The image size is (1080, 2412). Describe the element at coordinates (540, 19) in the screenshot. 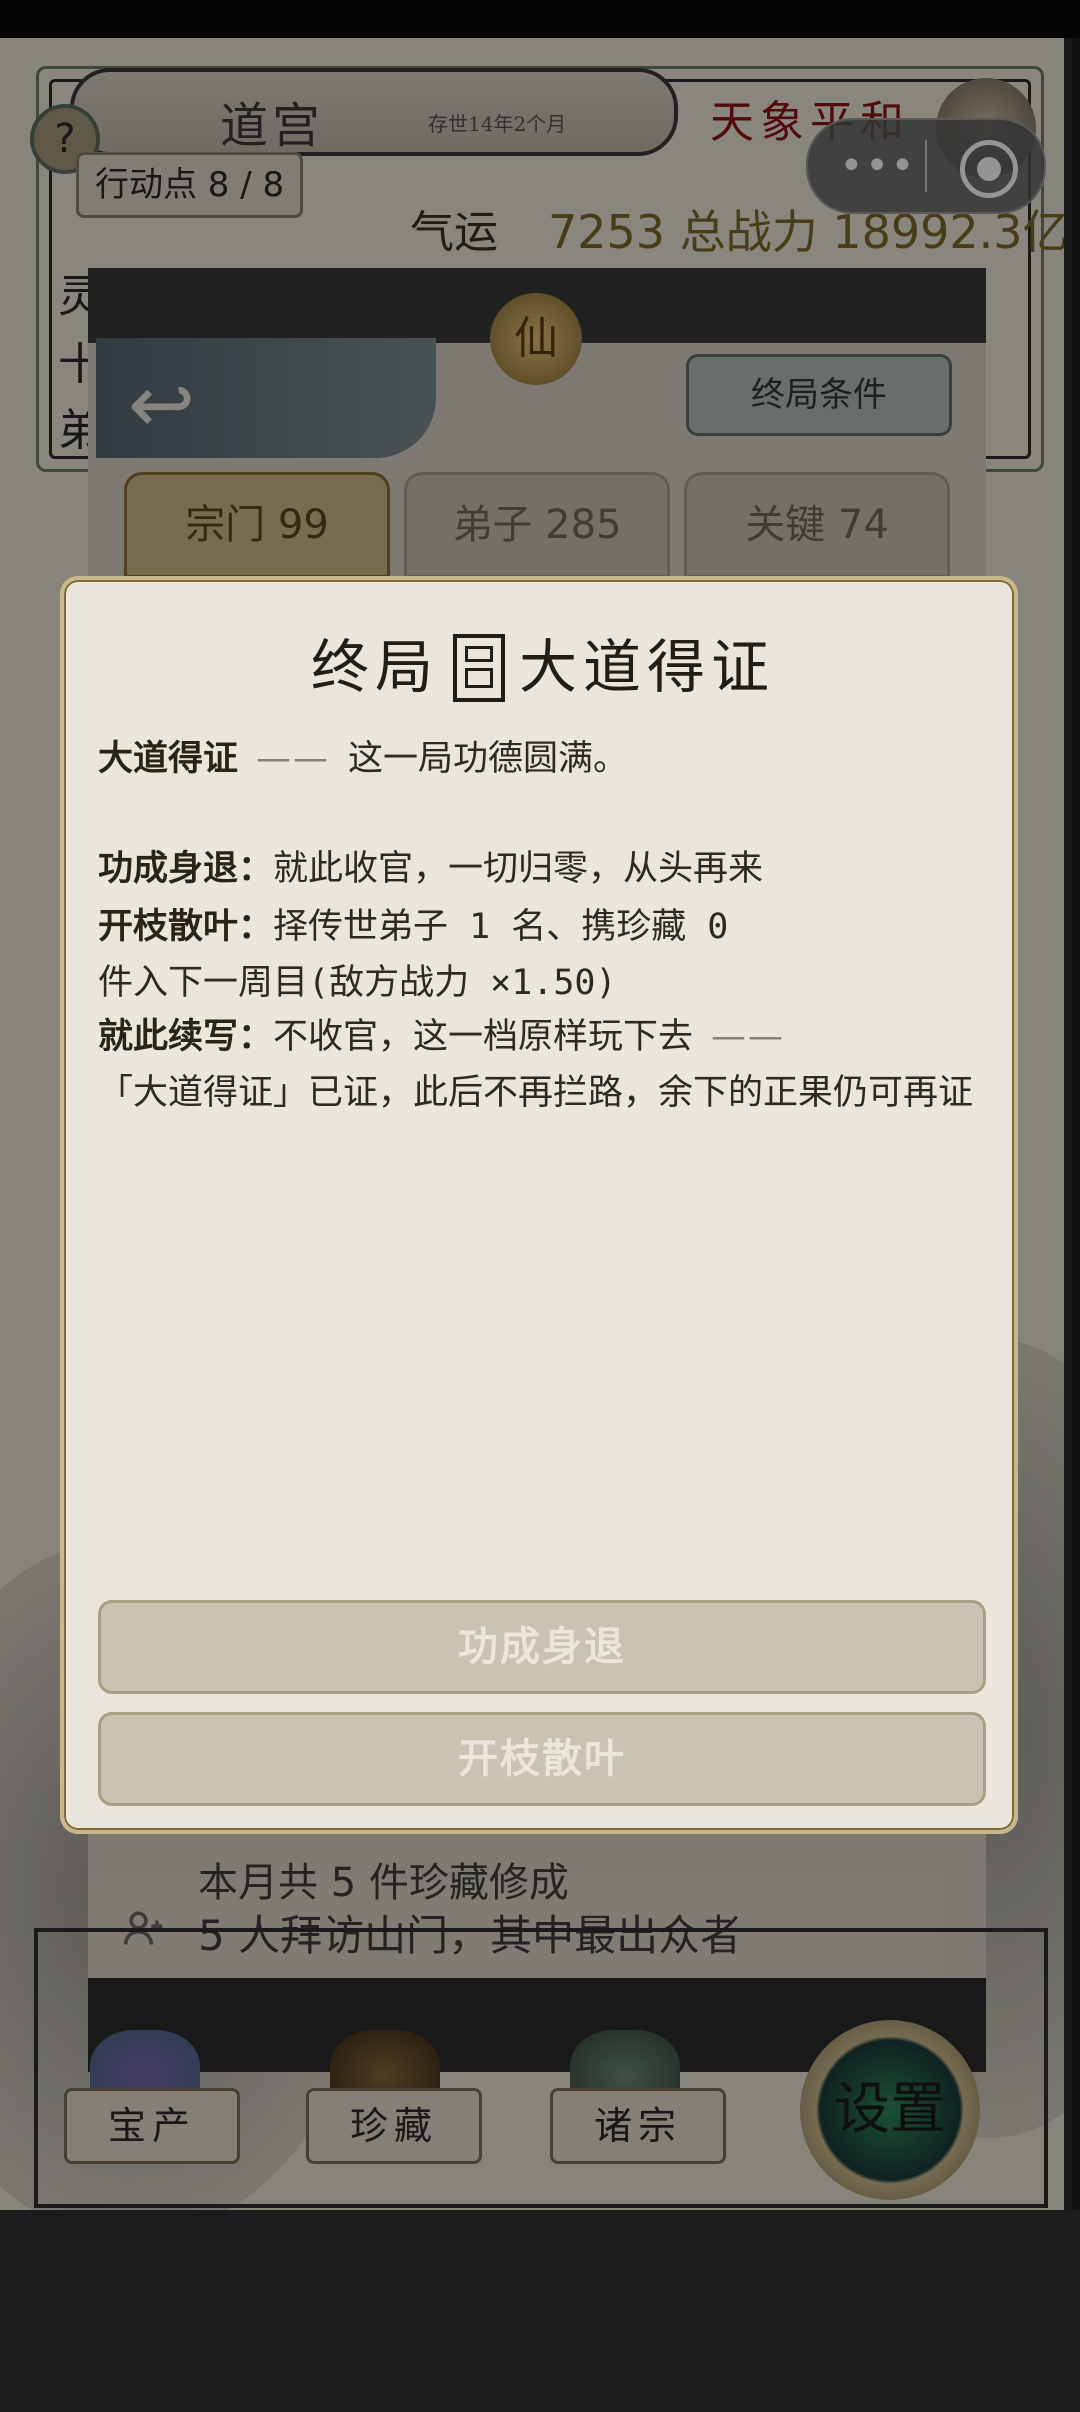

I see `status-bar` at that location.